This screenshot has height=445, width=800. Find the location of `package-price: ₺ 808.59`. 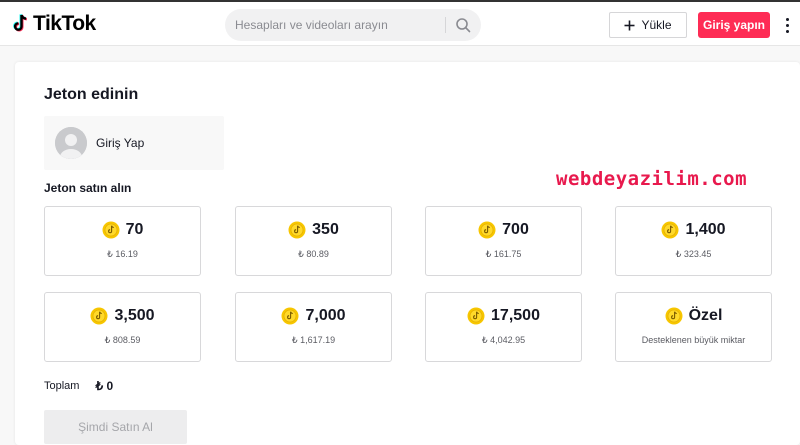

package-price: ₺ 808.59 is located at coordinates (122, 340).